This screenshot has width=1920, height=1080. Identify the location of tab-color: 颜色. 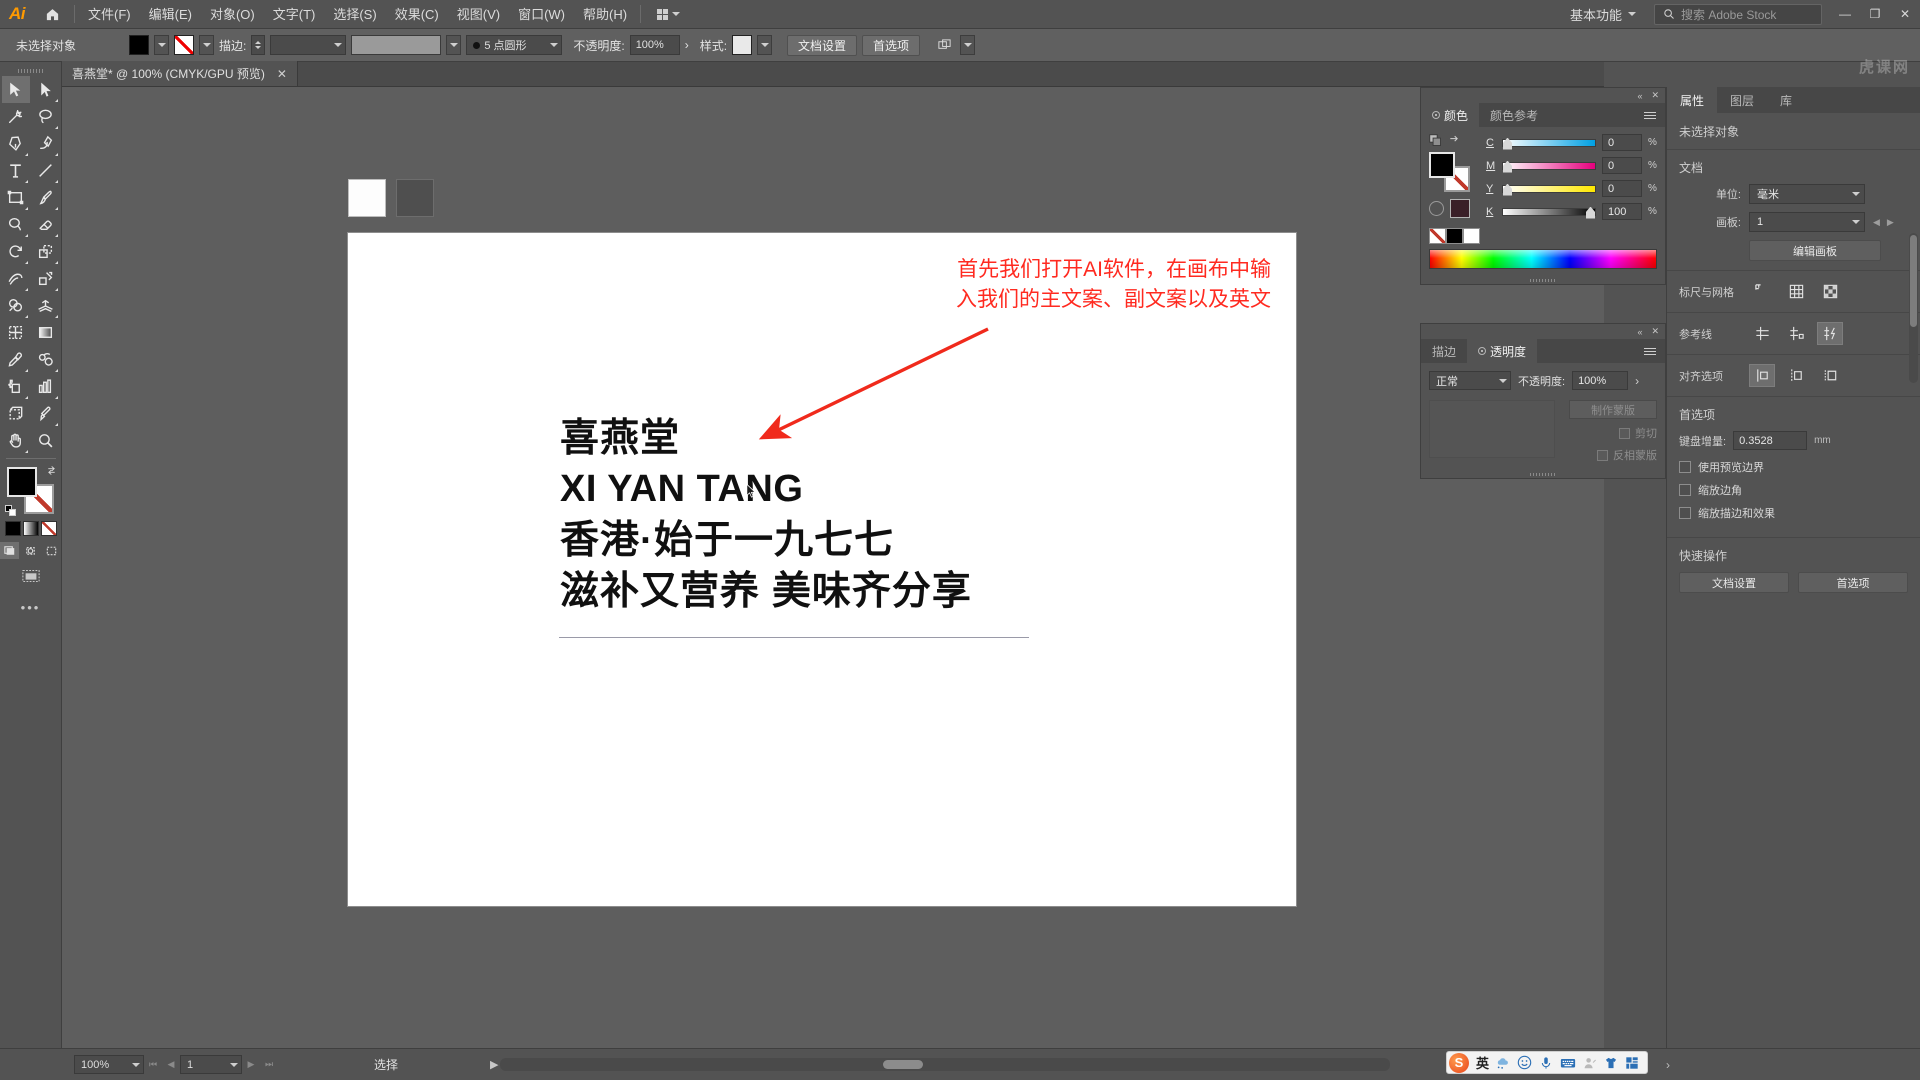
(1450, 115).